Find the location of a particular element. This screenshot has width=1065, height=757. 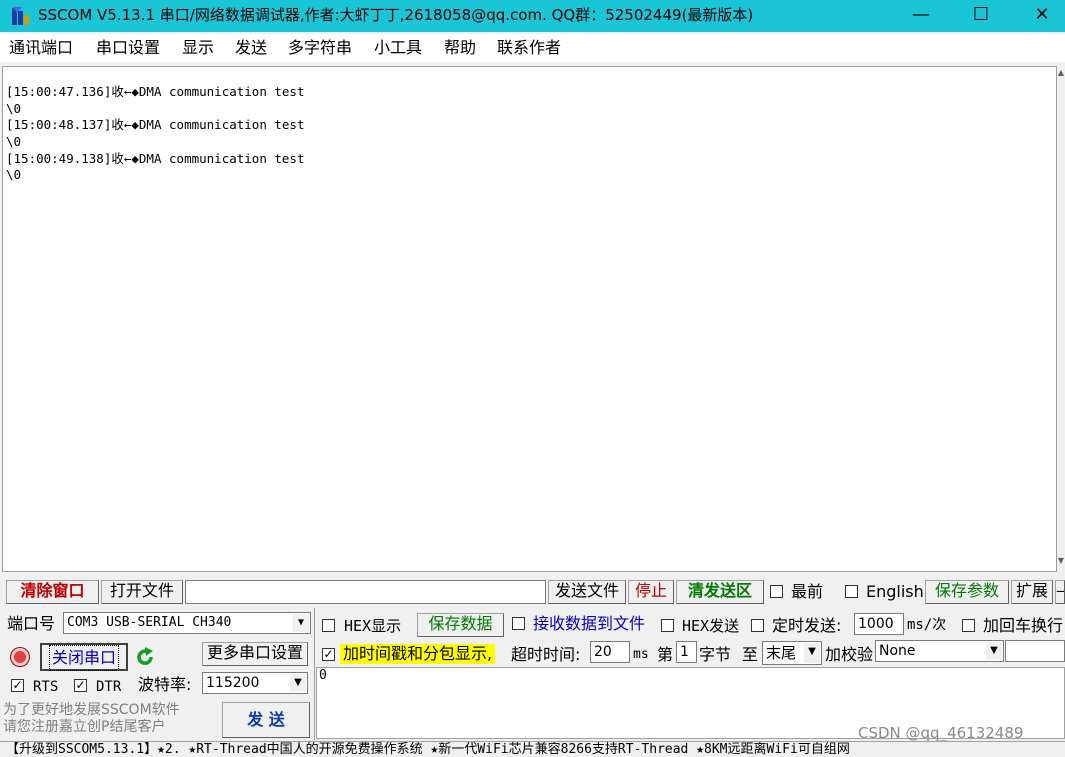

to-select-value: 末尾 is located at coordinates (781, 653).